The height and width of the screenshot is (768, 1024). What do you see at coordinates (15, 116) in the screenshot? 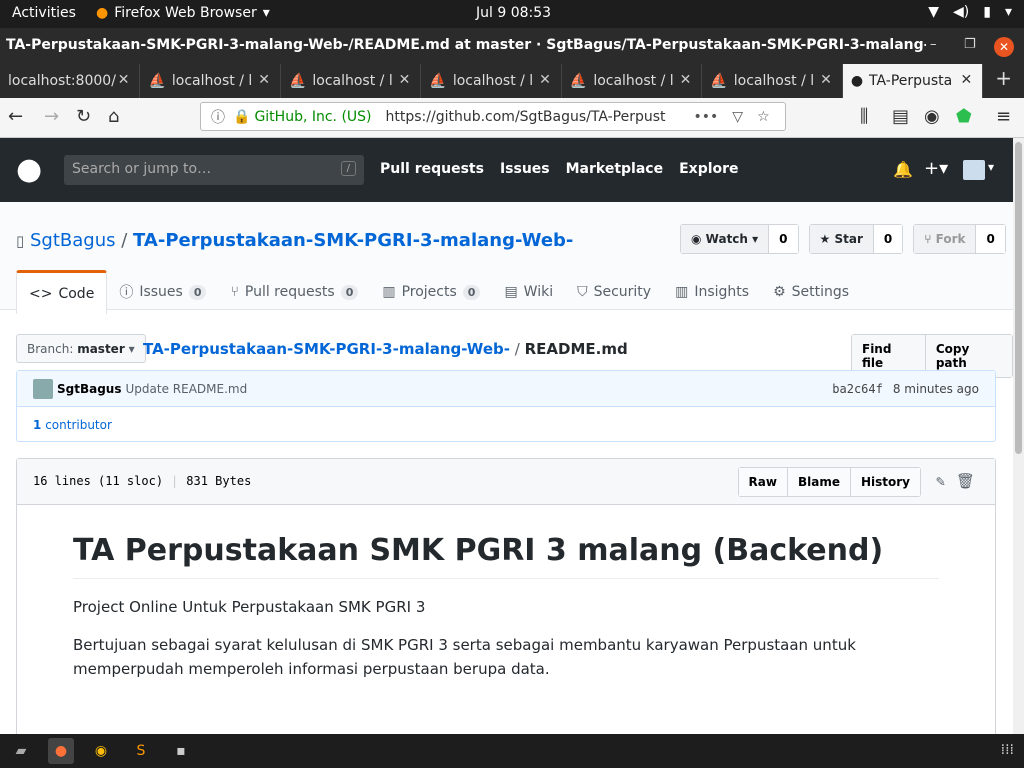
I see `back-button: ←` at bounding box center [15, 116].